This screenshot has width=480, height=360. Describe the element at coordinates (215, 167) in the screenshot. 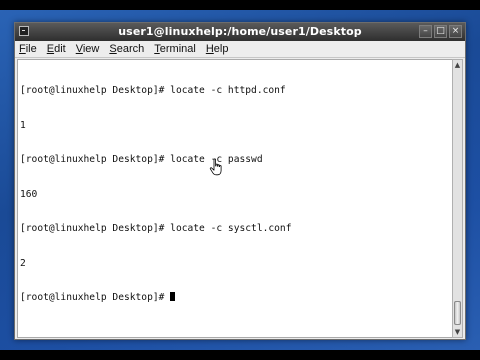

I see `hand-pointer-icon` at that location.